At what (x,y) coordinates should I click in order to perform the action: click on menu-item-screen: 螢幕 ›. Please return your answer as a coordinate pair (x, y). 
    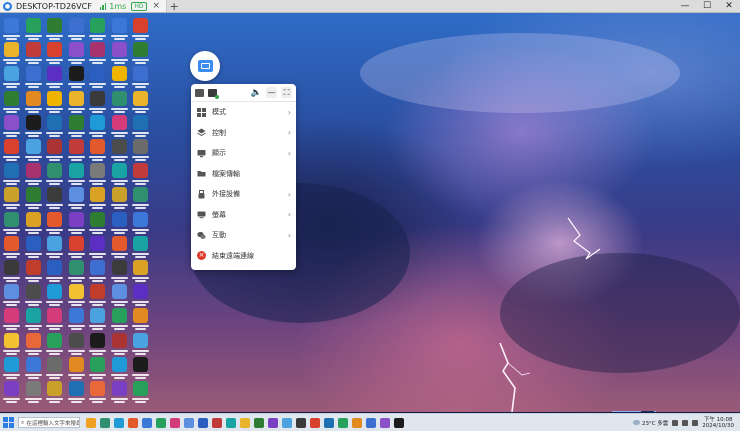
    Looking at the image, I should click on (243, 215).